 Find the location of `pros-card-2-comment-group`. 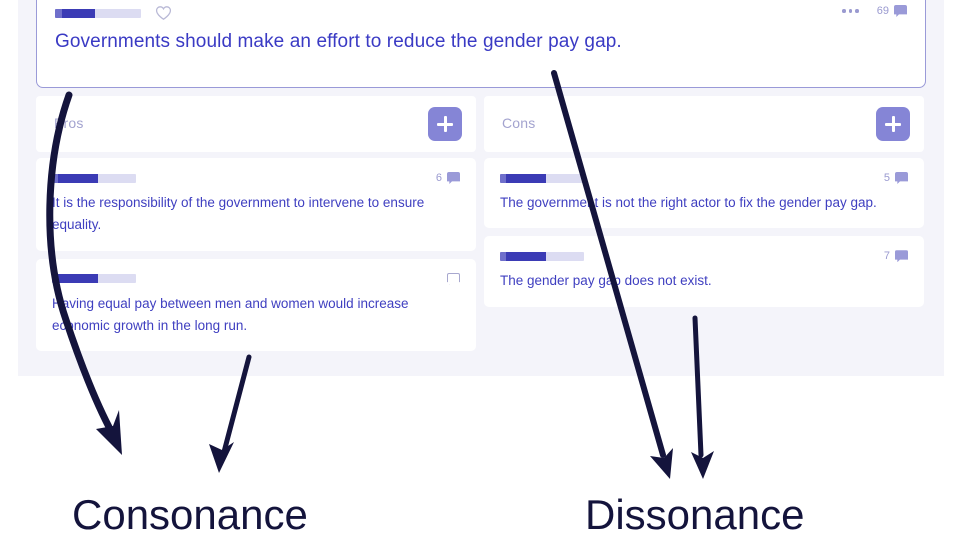

pros-card-2-comment-group is located at coordinates (451, 278).